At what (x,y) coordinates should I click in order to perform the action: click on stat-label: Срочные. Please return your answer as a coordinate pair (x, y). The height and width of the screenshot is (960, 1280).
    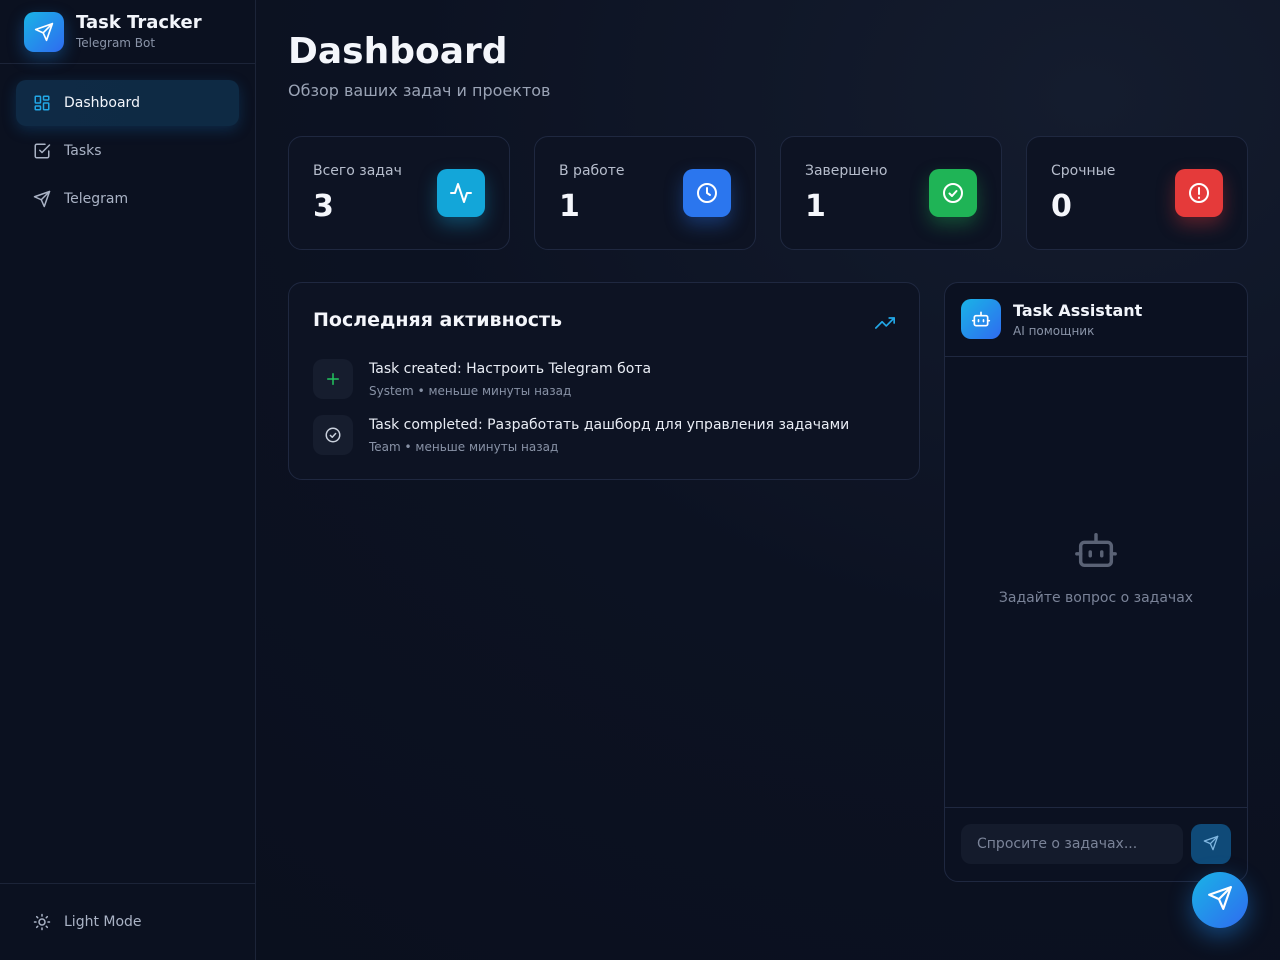
    Looking at the image, I should click on (1083, 171).